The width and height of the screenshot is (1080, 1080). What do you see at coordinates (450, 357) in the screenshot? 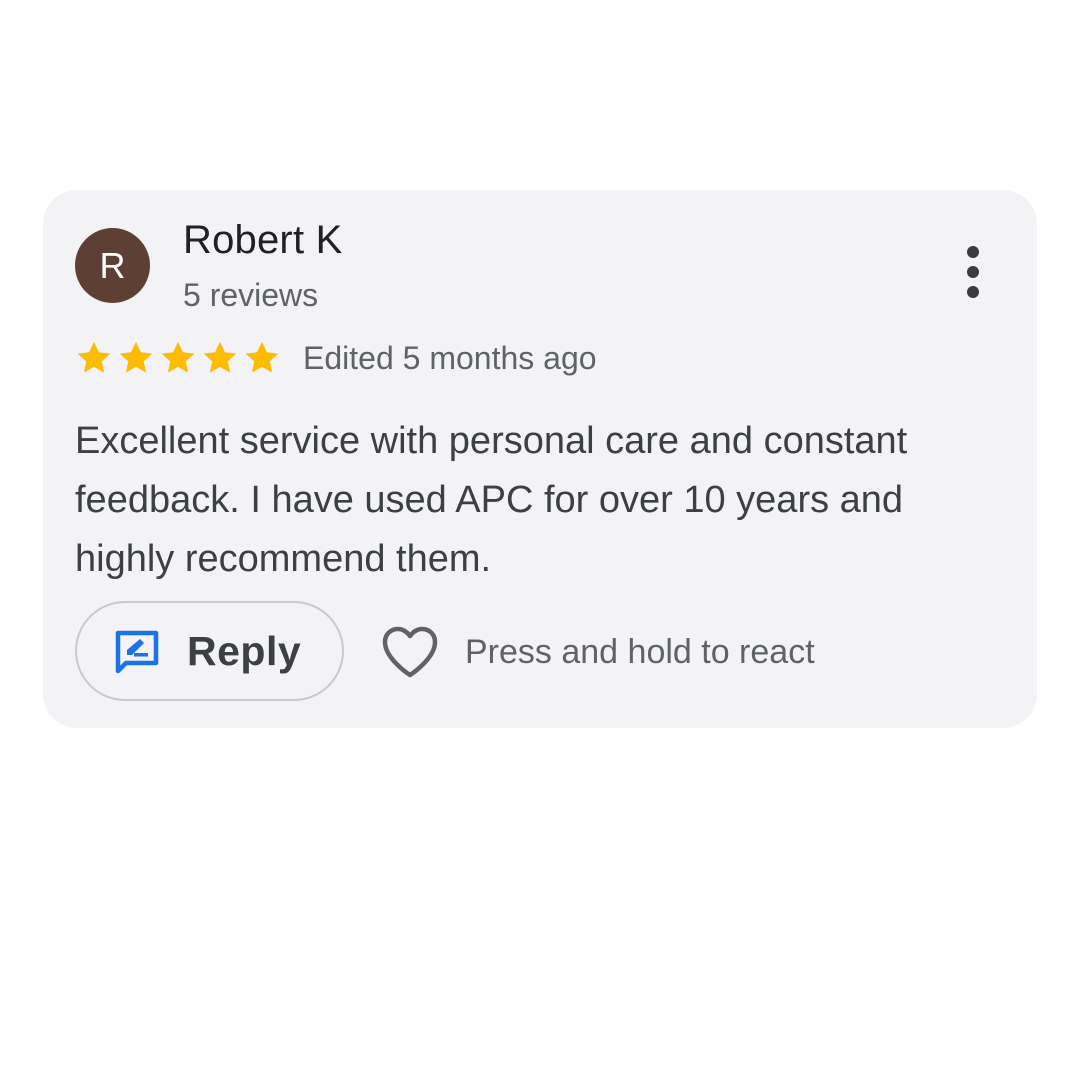
I see `edited-timestamp: Edited 5 months ago` at bounding box center [450, 357].